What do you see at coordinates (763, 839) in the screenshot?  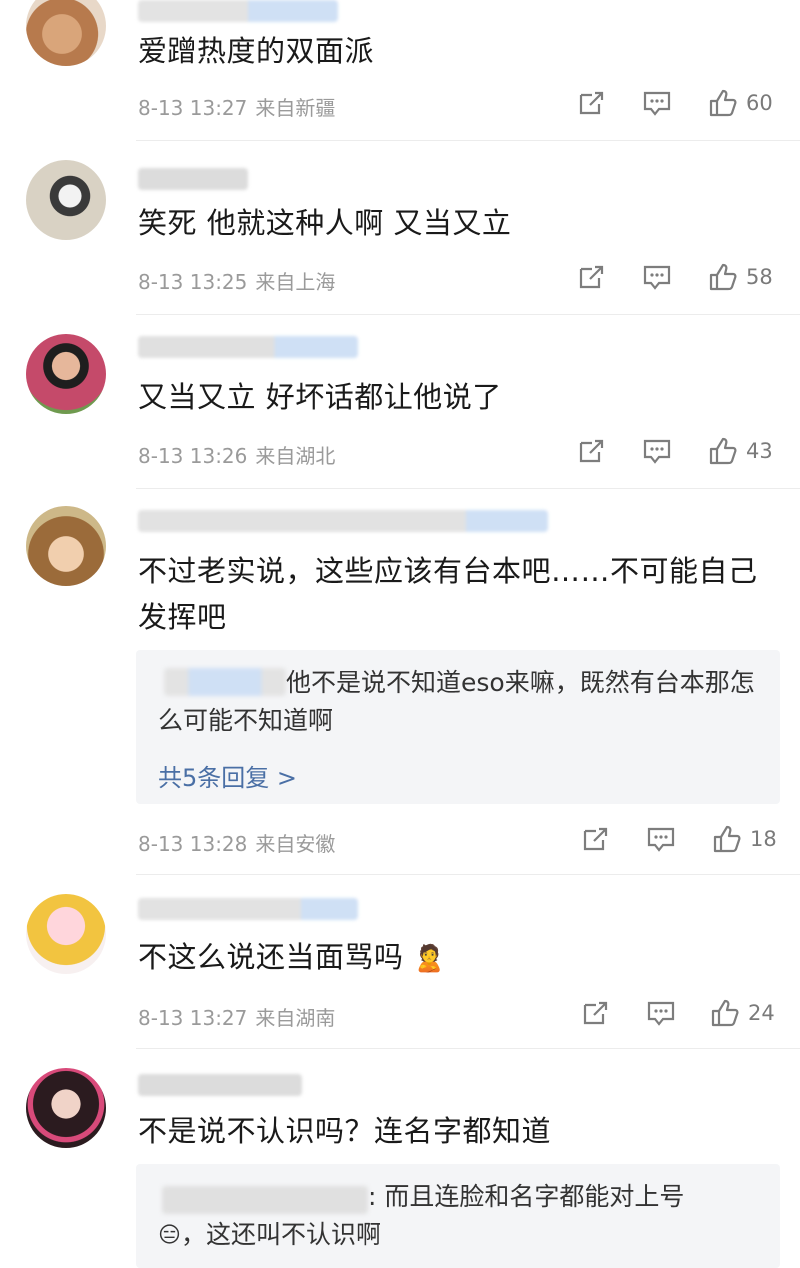 I see `like-count: 18` at bounding box center [763, 839].